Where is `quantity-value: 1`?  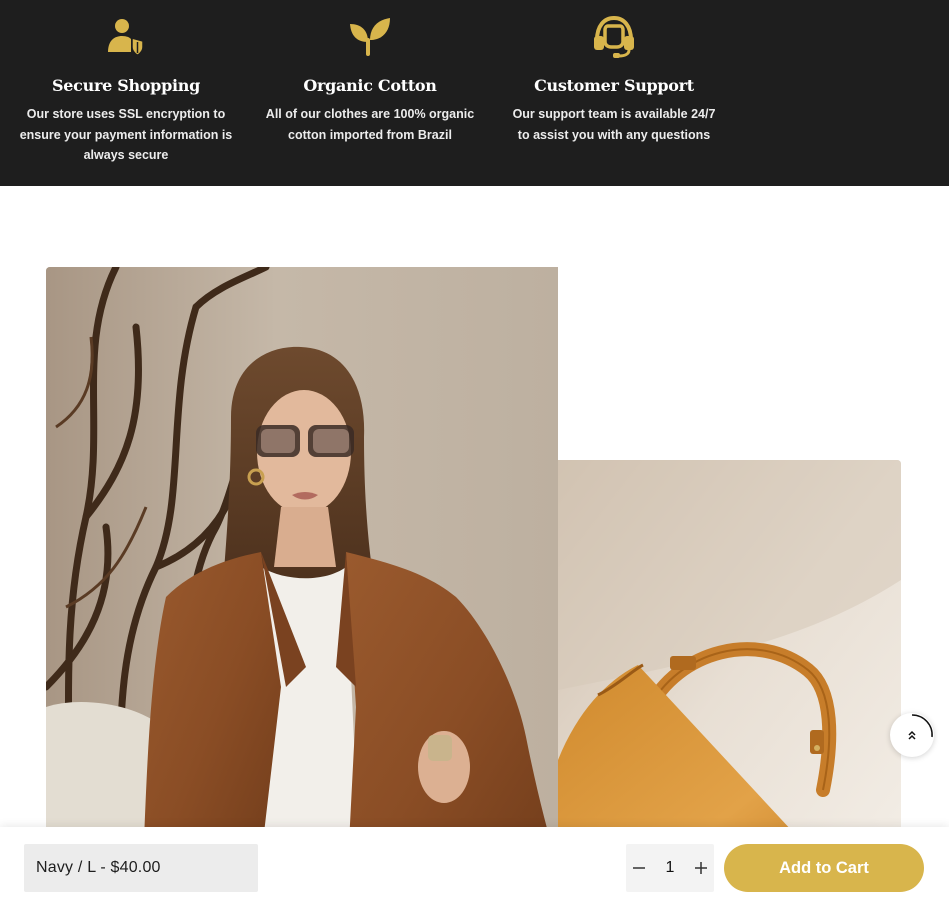
quantity-value: 1 is located at coordinates (670, 868).